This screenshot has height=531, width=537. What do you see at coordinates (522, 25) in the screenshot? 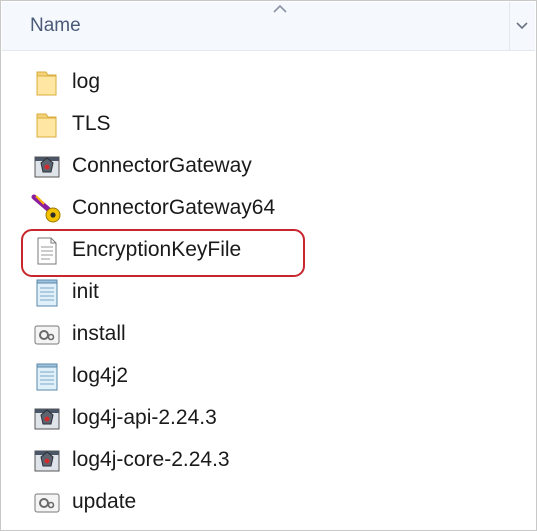
I see `chevron-down-icon` at bounding box center [522, 25].